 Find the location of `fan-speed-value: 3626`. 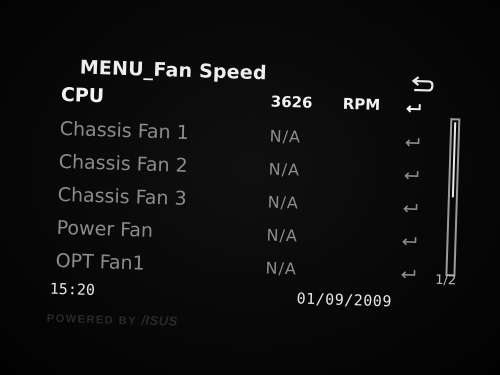

fan-speed-value: 3626 is located at coordinates (291, 102).